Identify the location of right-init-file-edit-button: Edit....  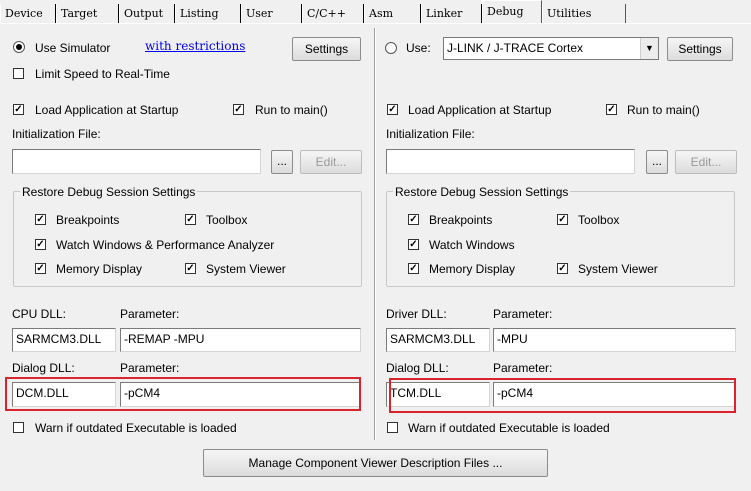
(706, 162).